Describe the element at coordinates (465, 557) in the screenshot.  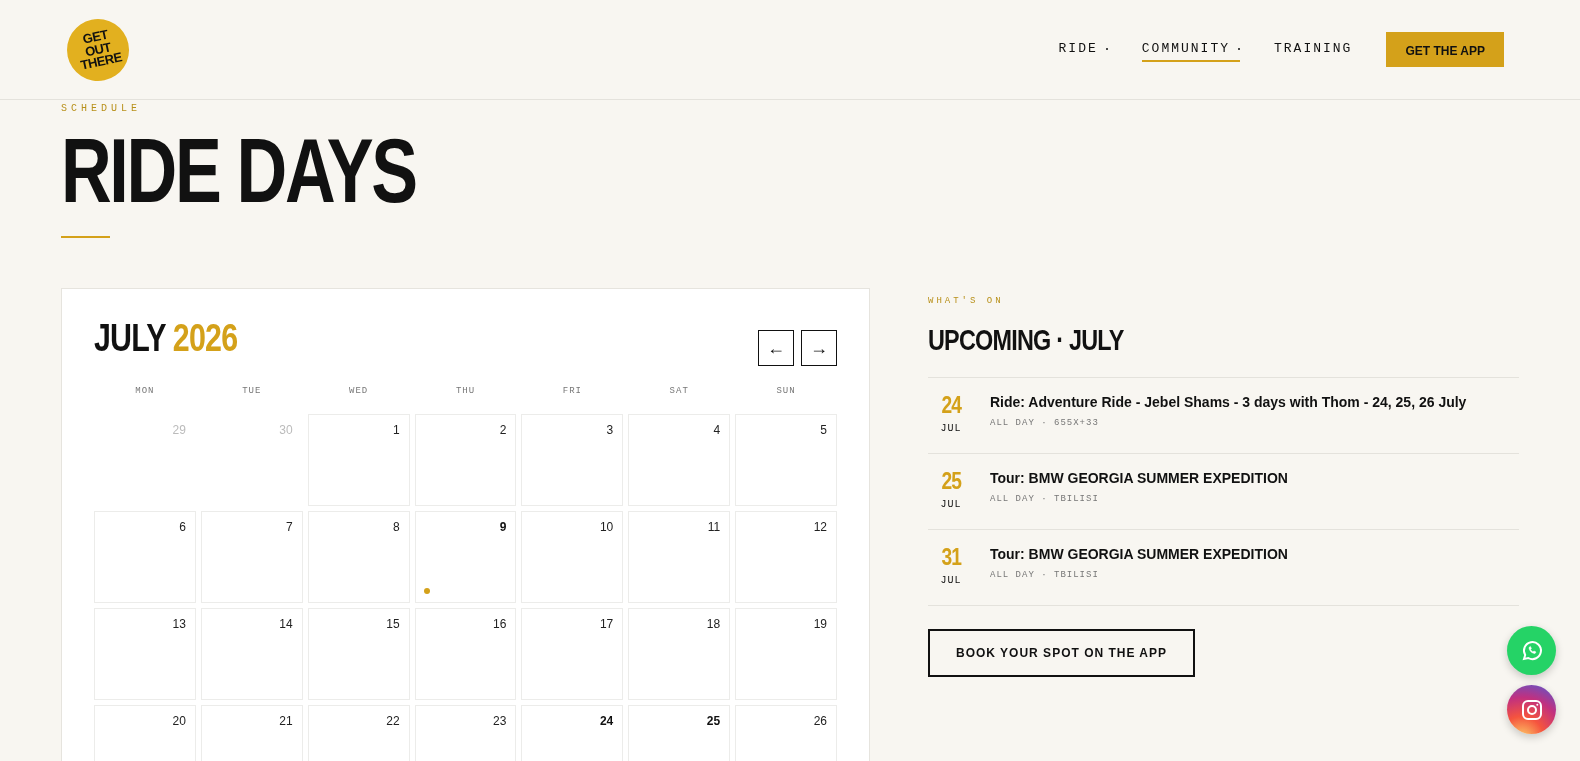
I see `day-cell: 9` at that location.